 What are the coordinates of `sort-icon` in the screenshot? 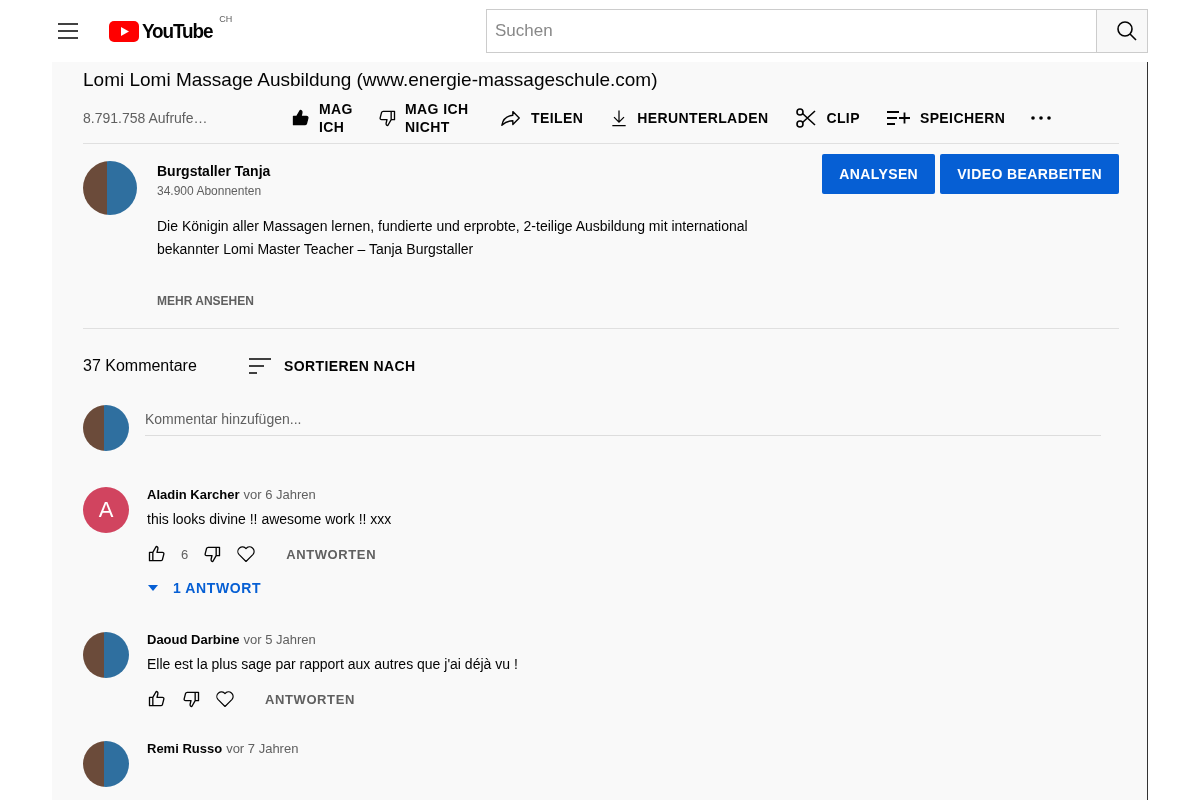 It's located at (260, 366).